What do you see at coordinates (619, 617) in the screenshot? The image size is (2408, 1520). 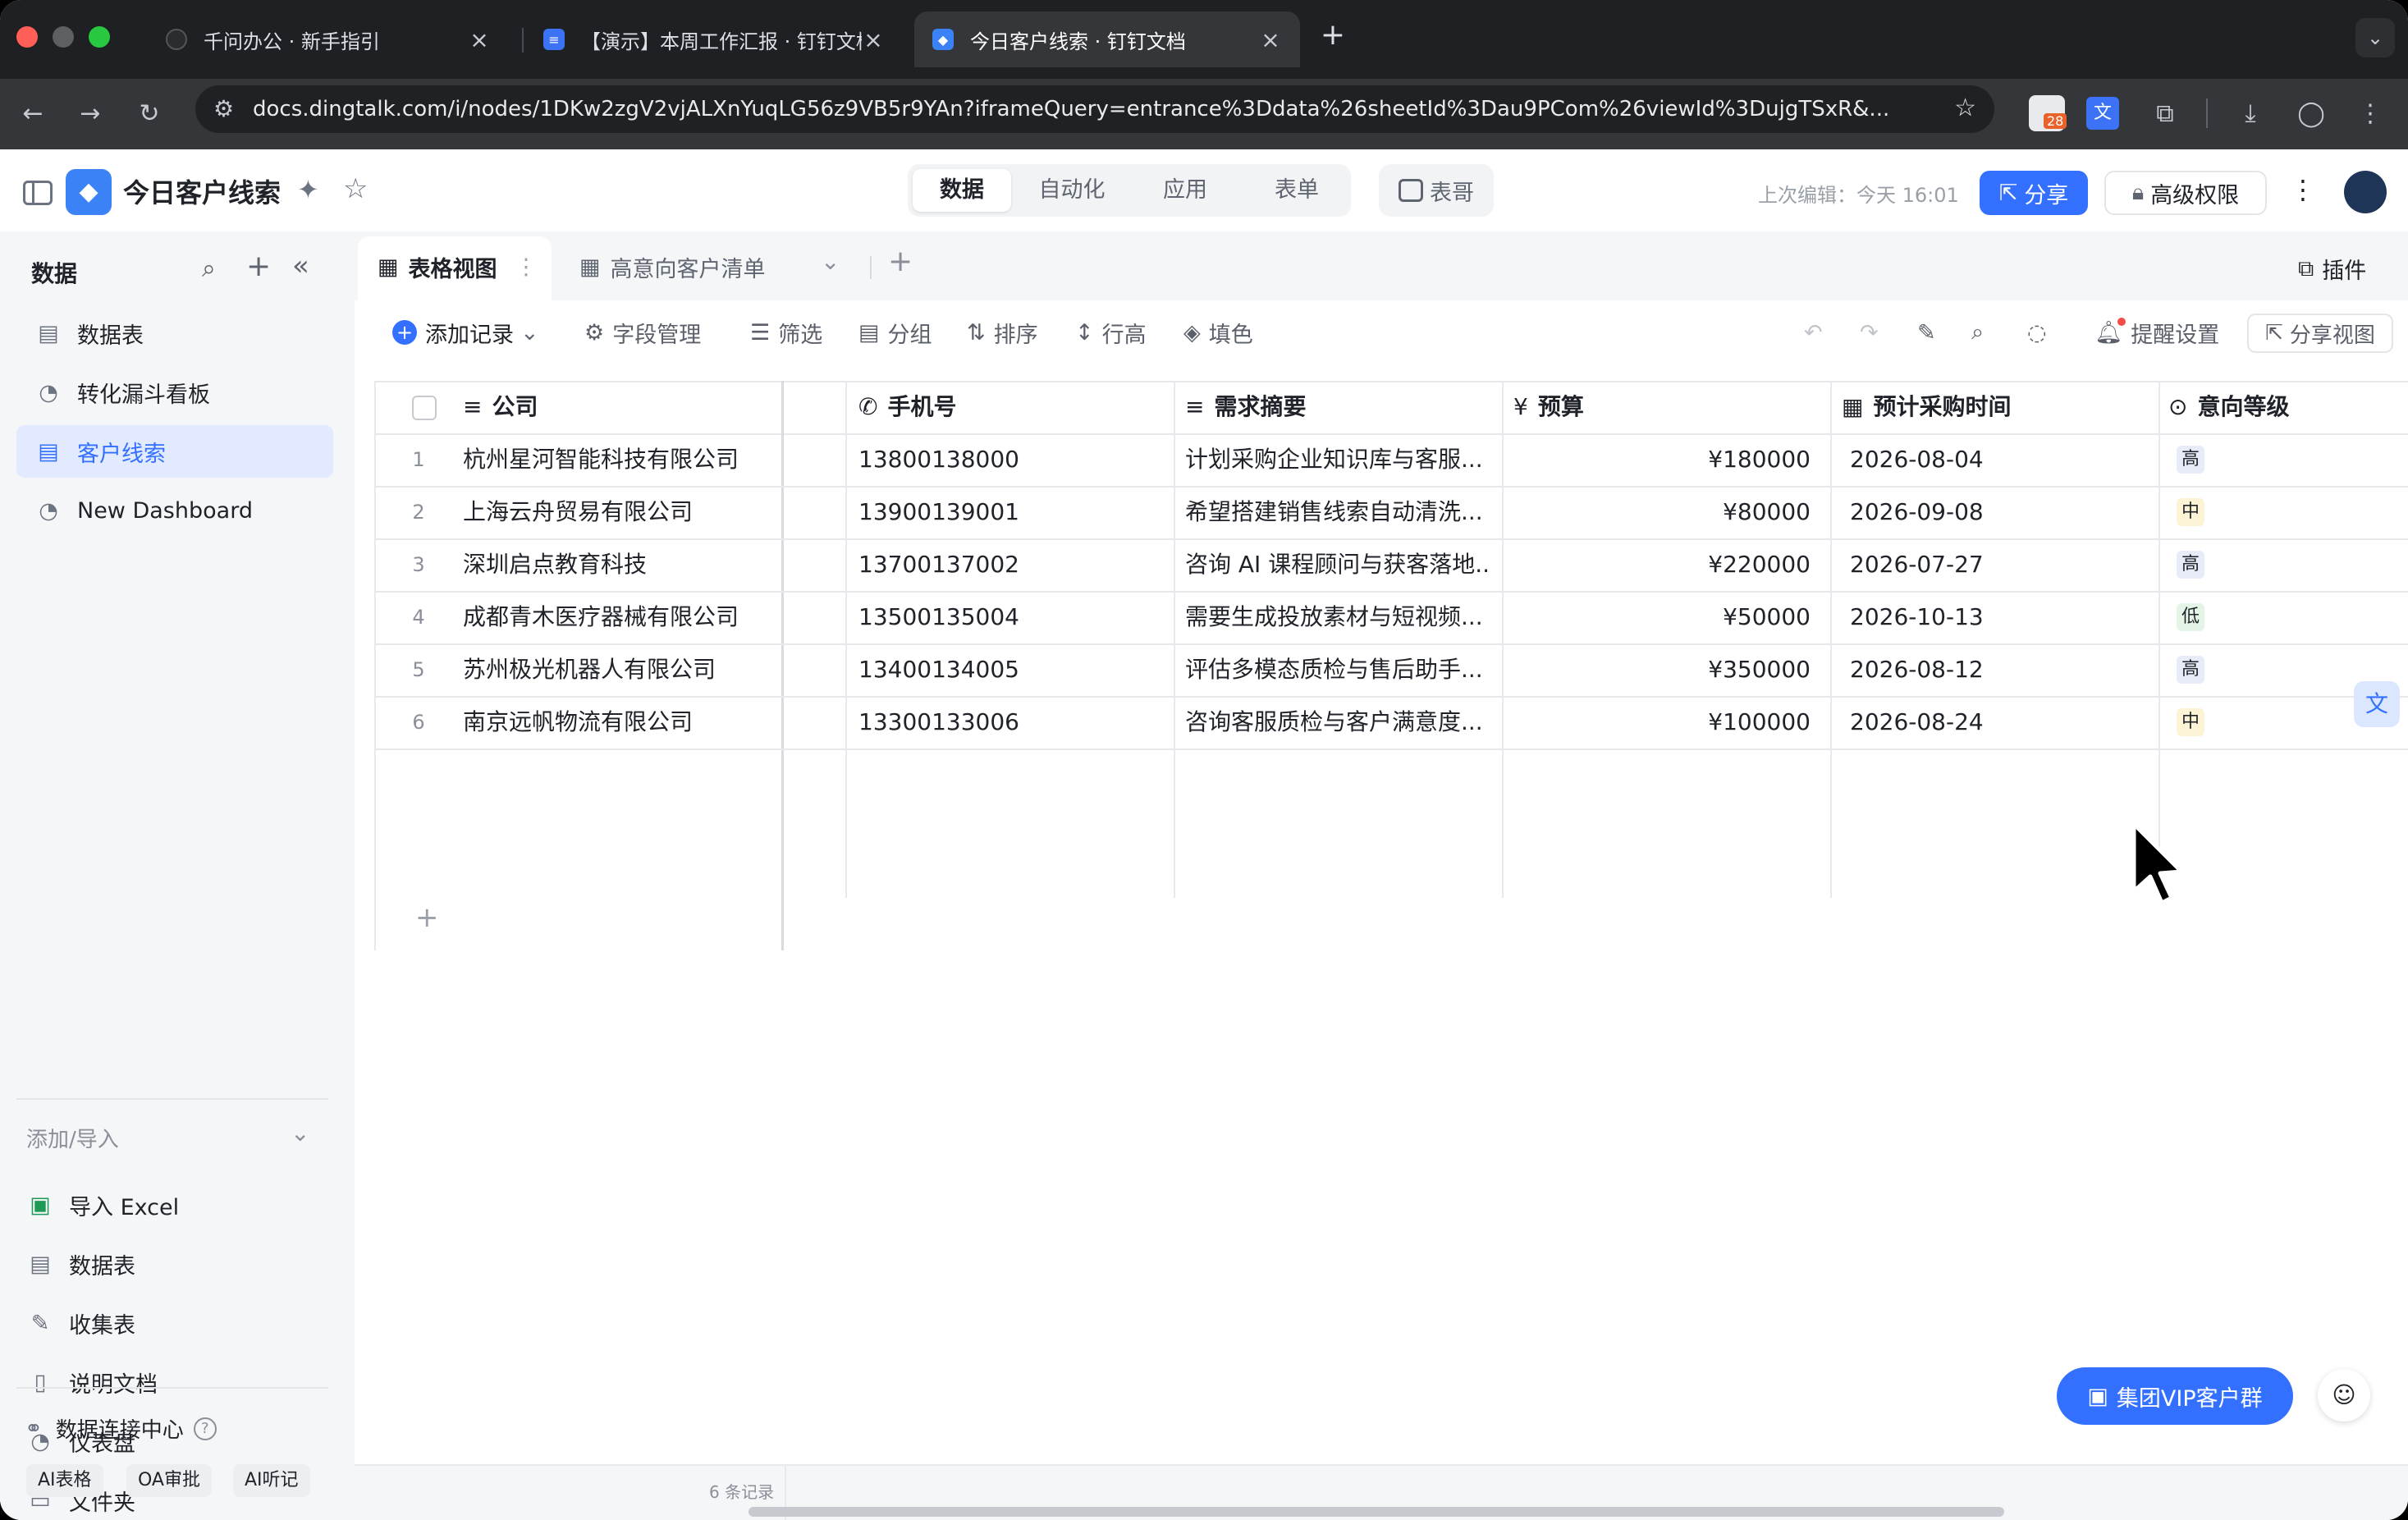 I see `cell-company: 成都青木医疗器械有限公司` at bounding box center [619, 617].